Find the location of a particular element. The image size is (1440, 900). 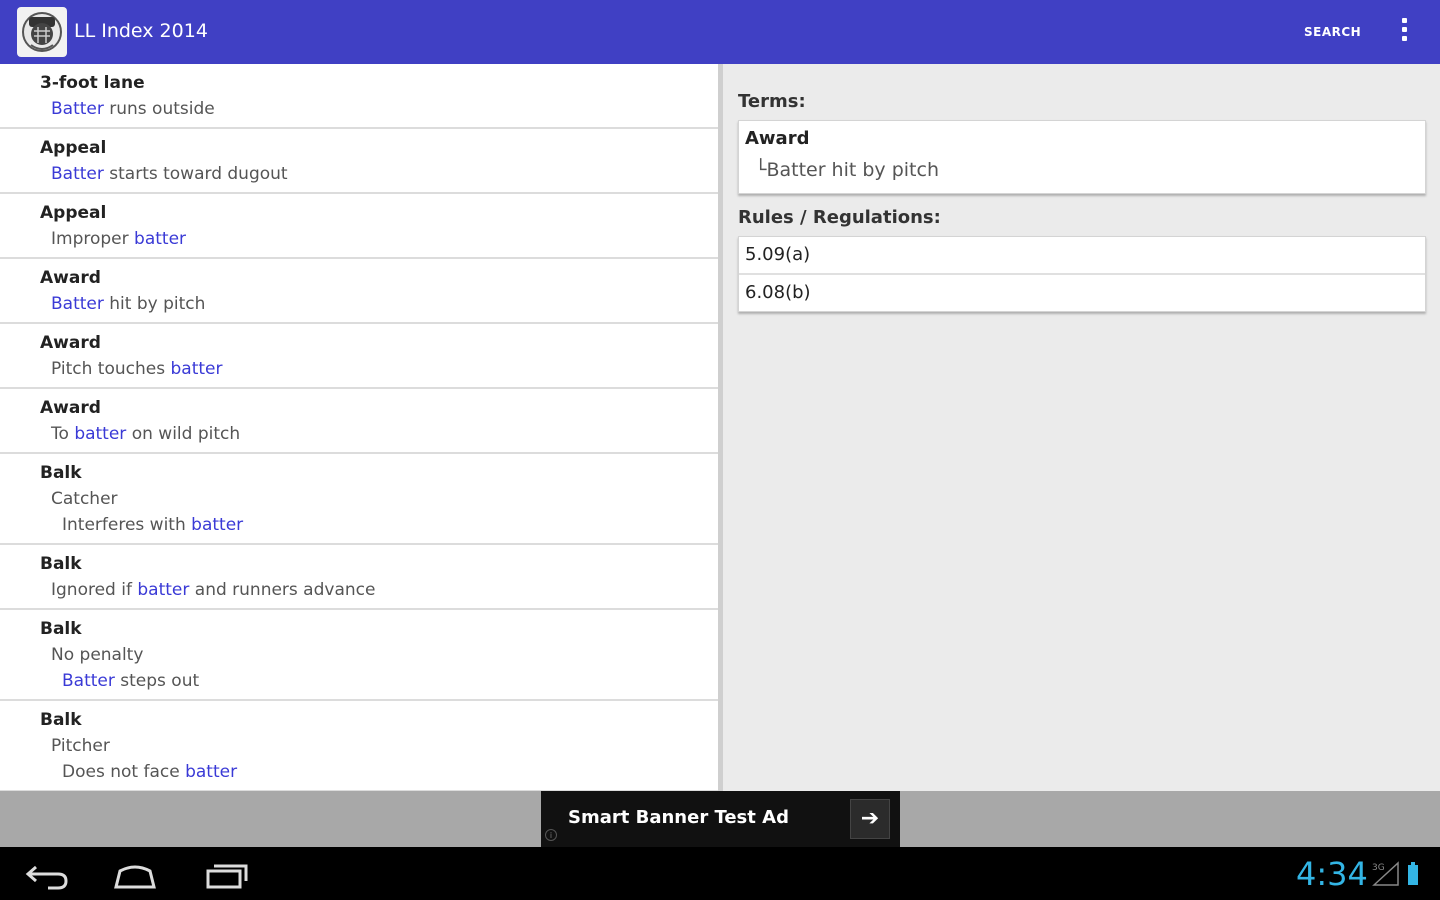

text-segment: Improper is located at coordinates (93, 239).